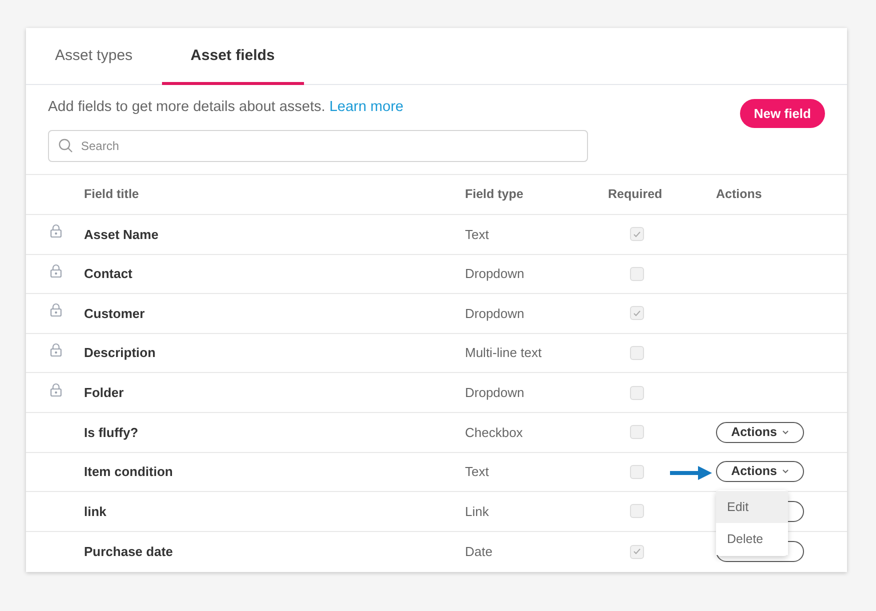 This screenshot has width=876, height=611. What do you see at coordinates (108, 56) in the screenshot?
I see `tab: Asset types` at bounding box center [108, 56].